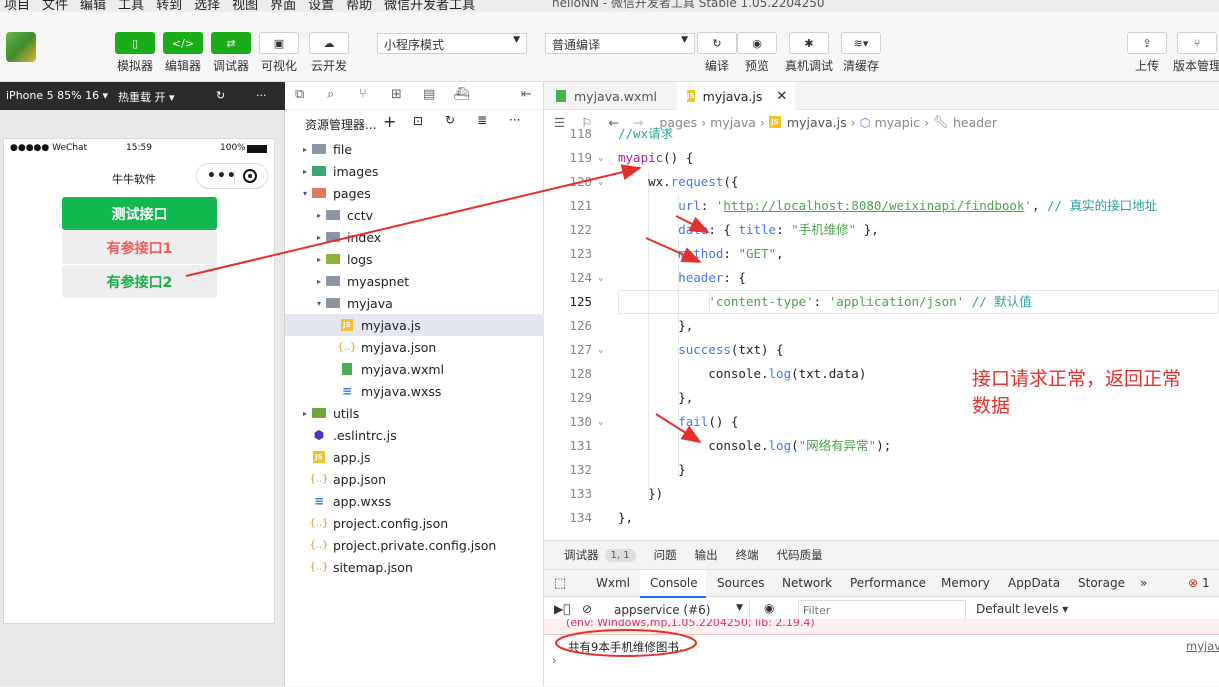 The height and width of the screenshot is (687, 1219). I want to click on menu-item: 转到, so click(169, 6).